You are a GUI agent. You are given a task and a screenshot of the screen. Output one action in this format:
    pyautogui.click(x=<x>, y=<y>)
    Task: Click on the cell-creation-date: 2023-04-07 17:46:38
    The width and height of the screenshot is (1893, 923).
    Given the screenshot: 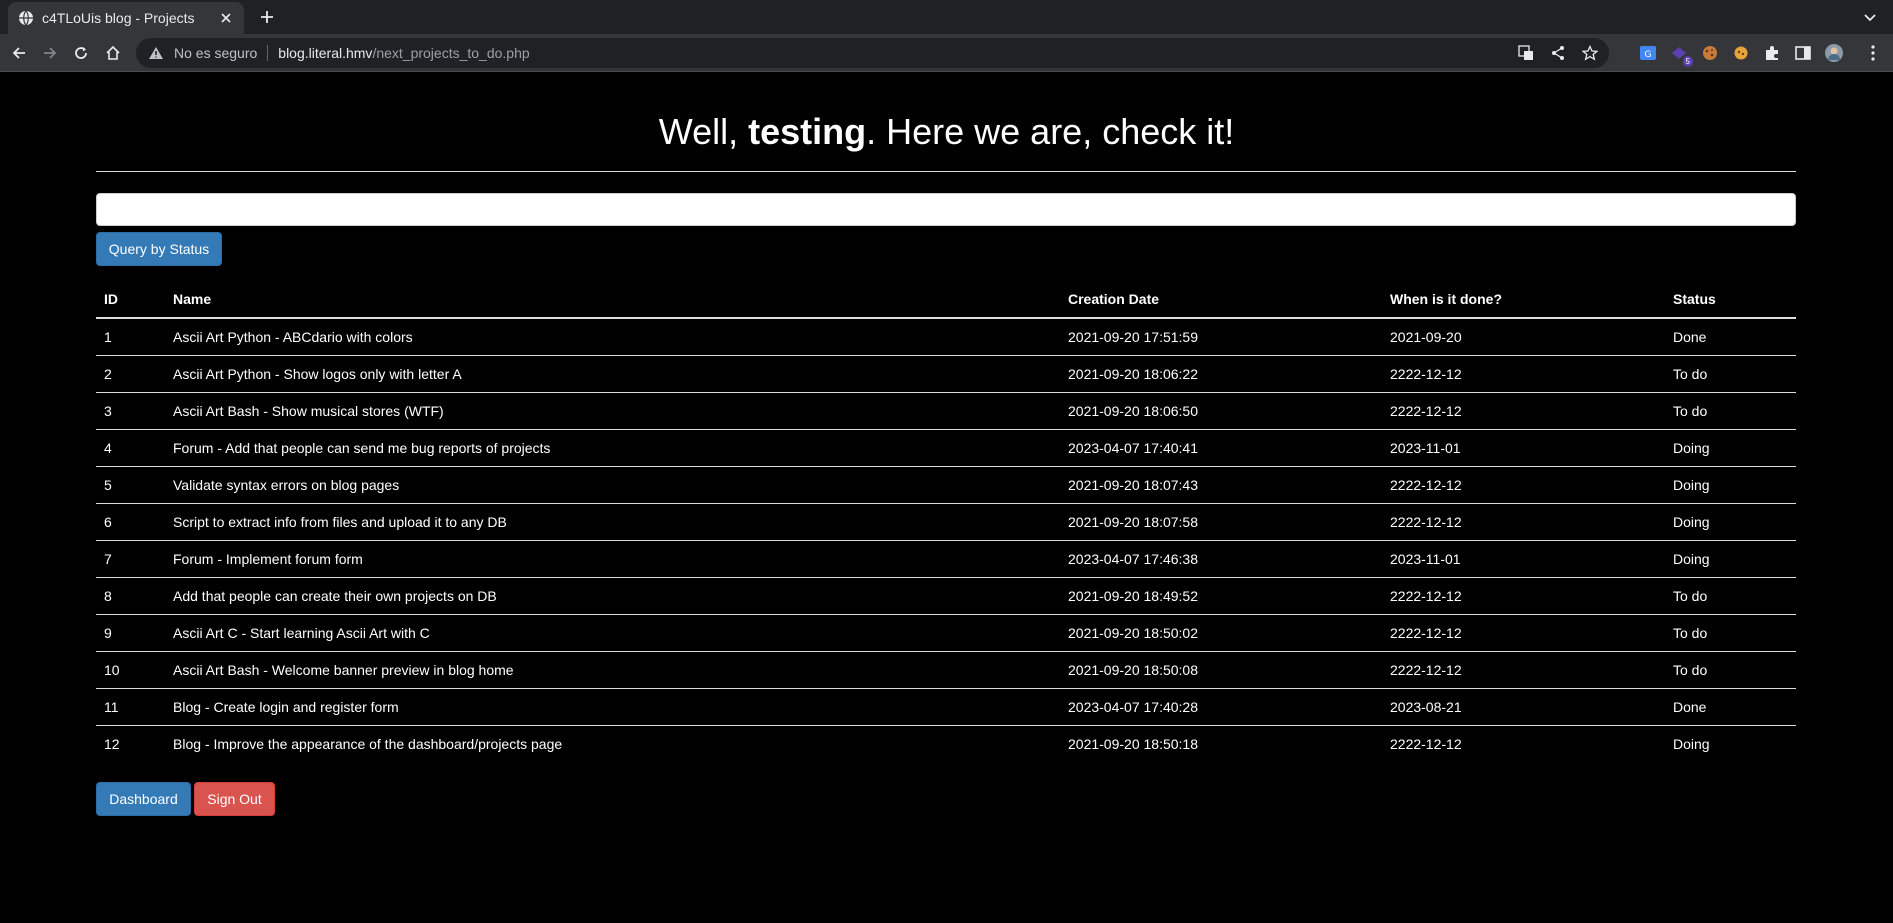 What is the action you would take?
    pyautogui.click(x=1221, y=558)
    